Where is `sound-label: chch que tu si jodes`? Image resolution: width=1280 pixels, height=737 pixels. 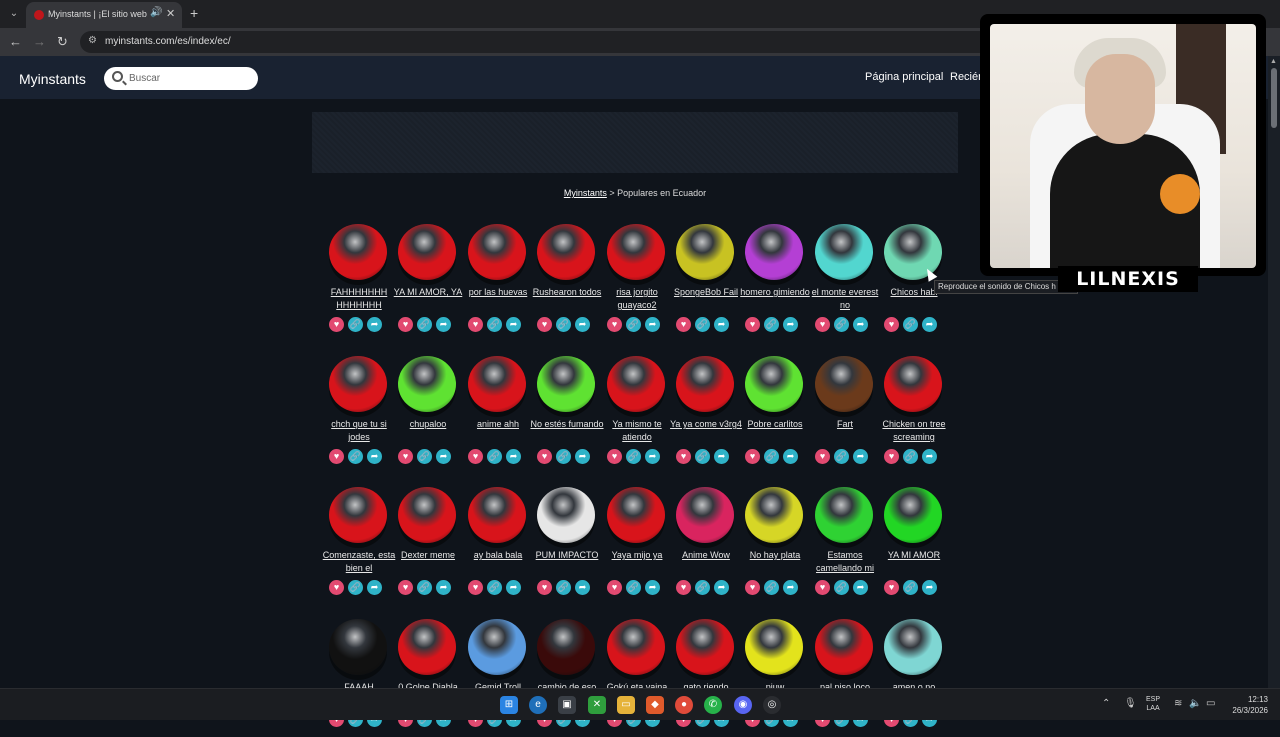
sound-label: chch que tu si jodes is located at coordinates (359, 431).